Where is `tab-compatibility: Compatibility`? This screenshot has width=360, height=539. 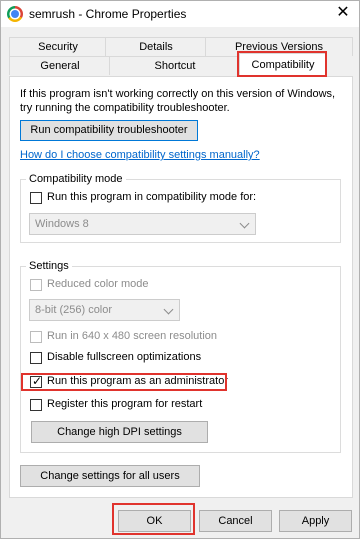
tab-compatibility: Compatibility is located at coordinates (283, 64).